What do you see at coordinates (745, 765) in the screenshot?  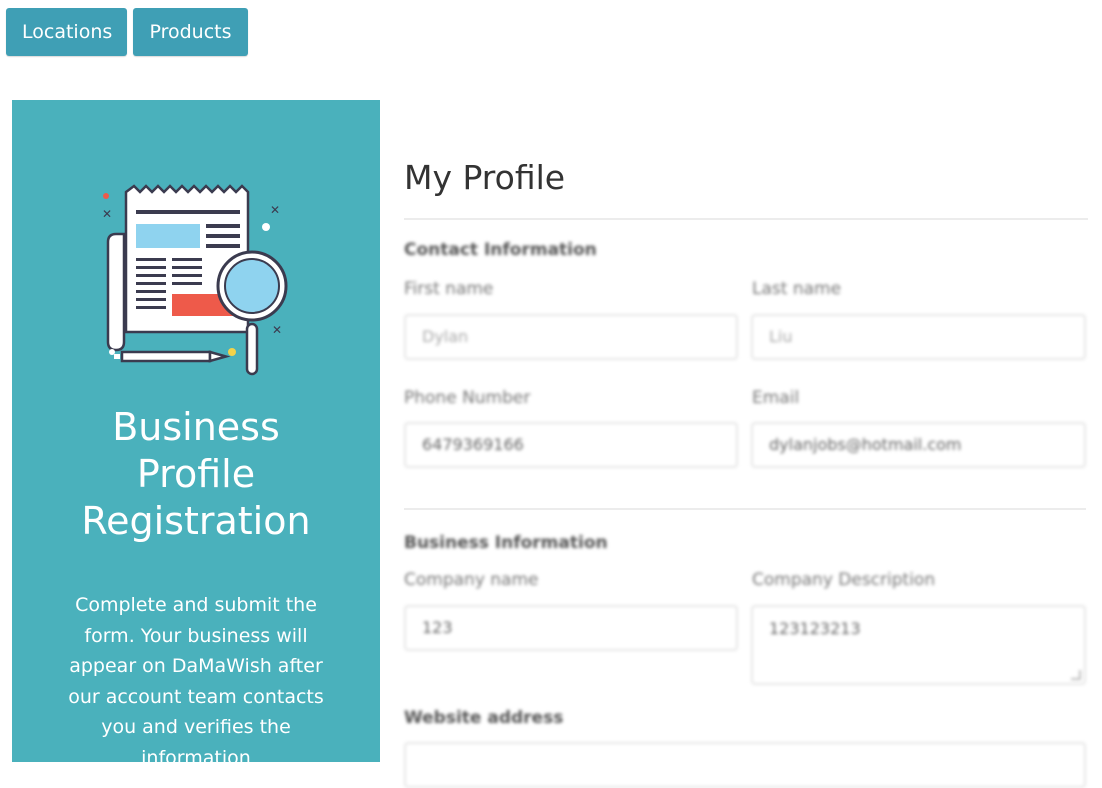 I see `website-input` at bounding box center [745, 765].